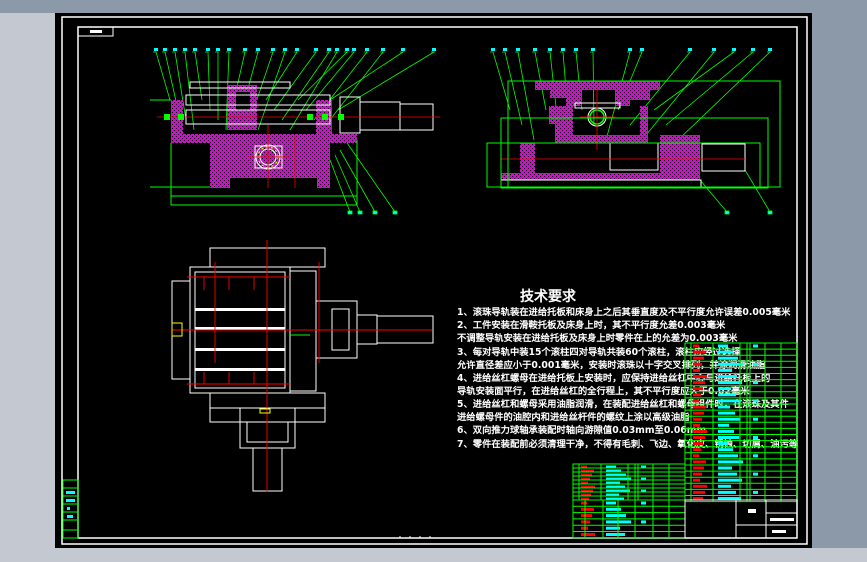  What do you see at coordinates (302, 366) in the screenshot?
I see `top-plan-view` at bounding box center [302, 366].